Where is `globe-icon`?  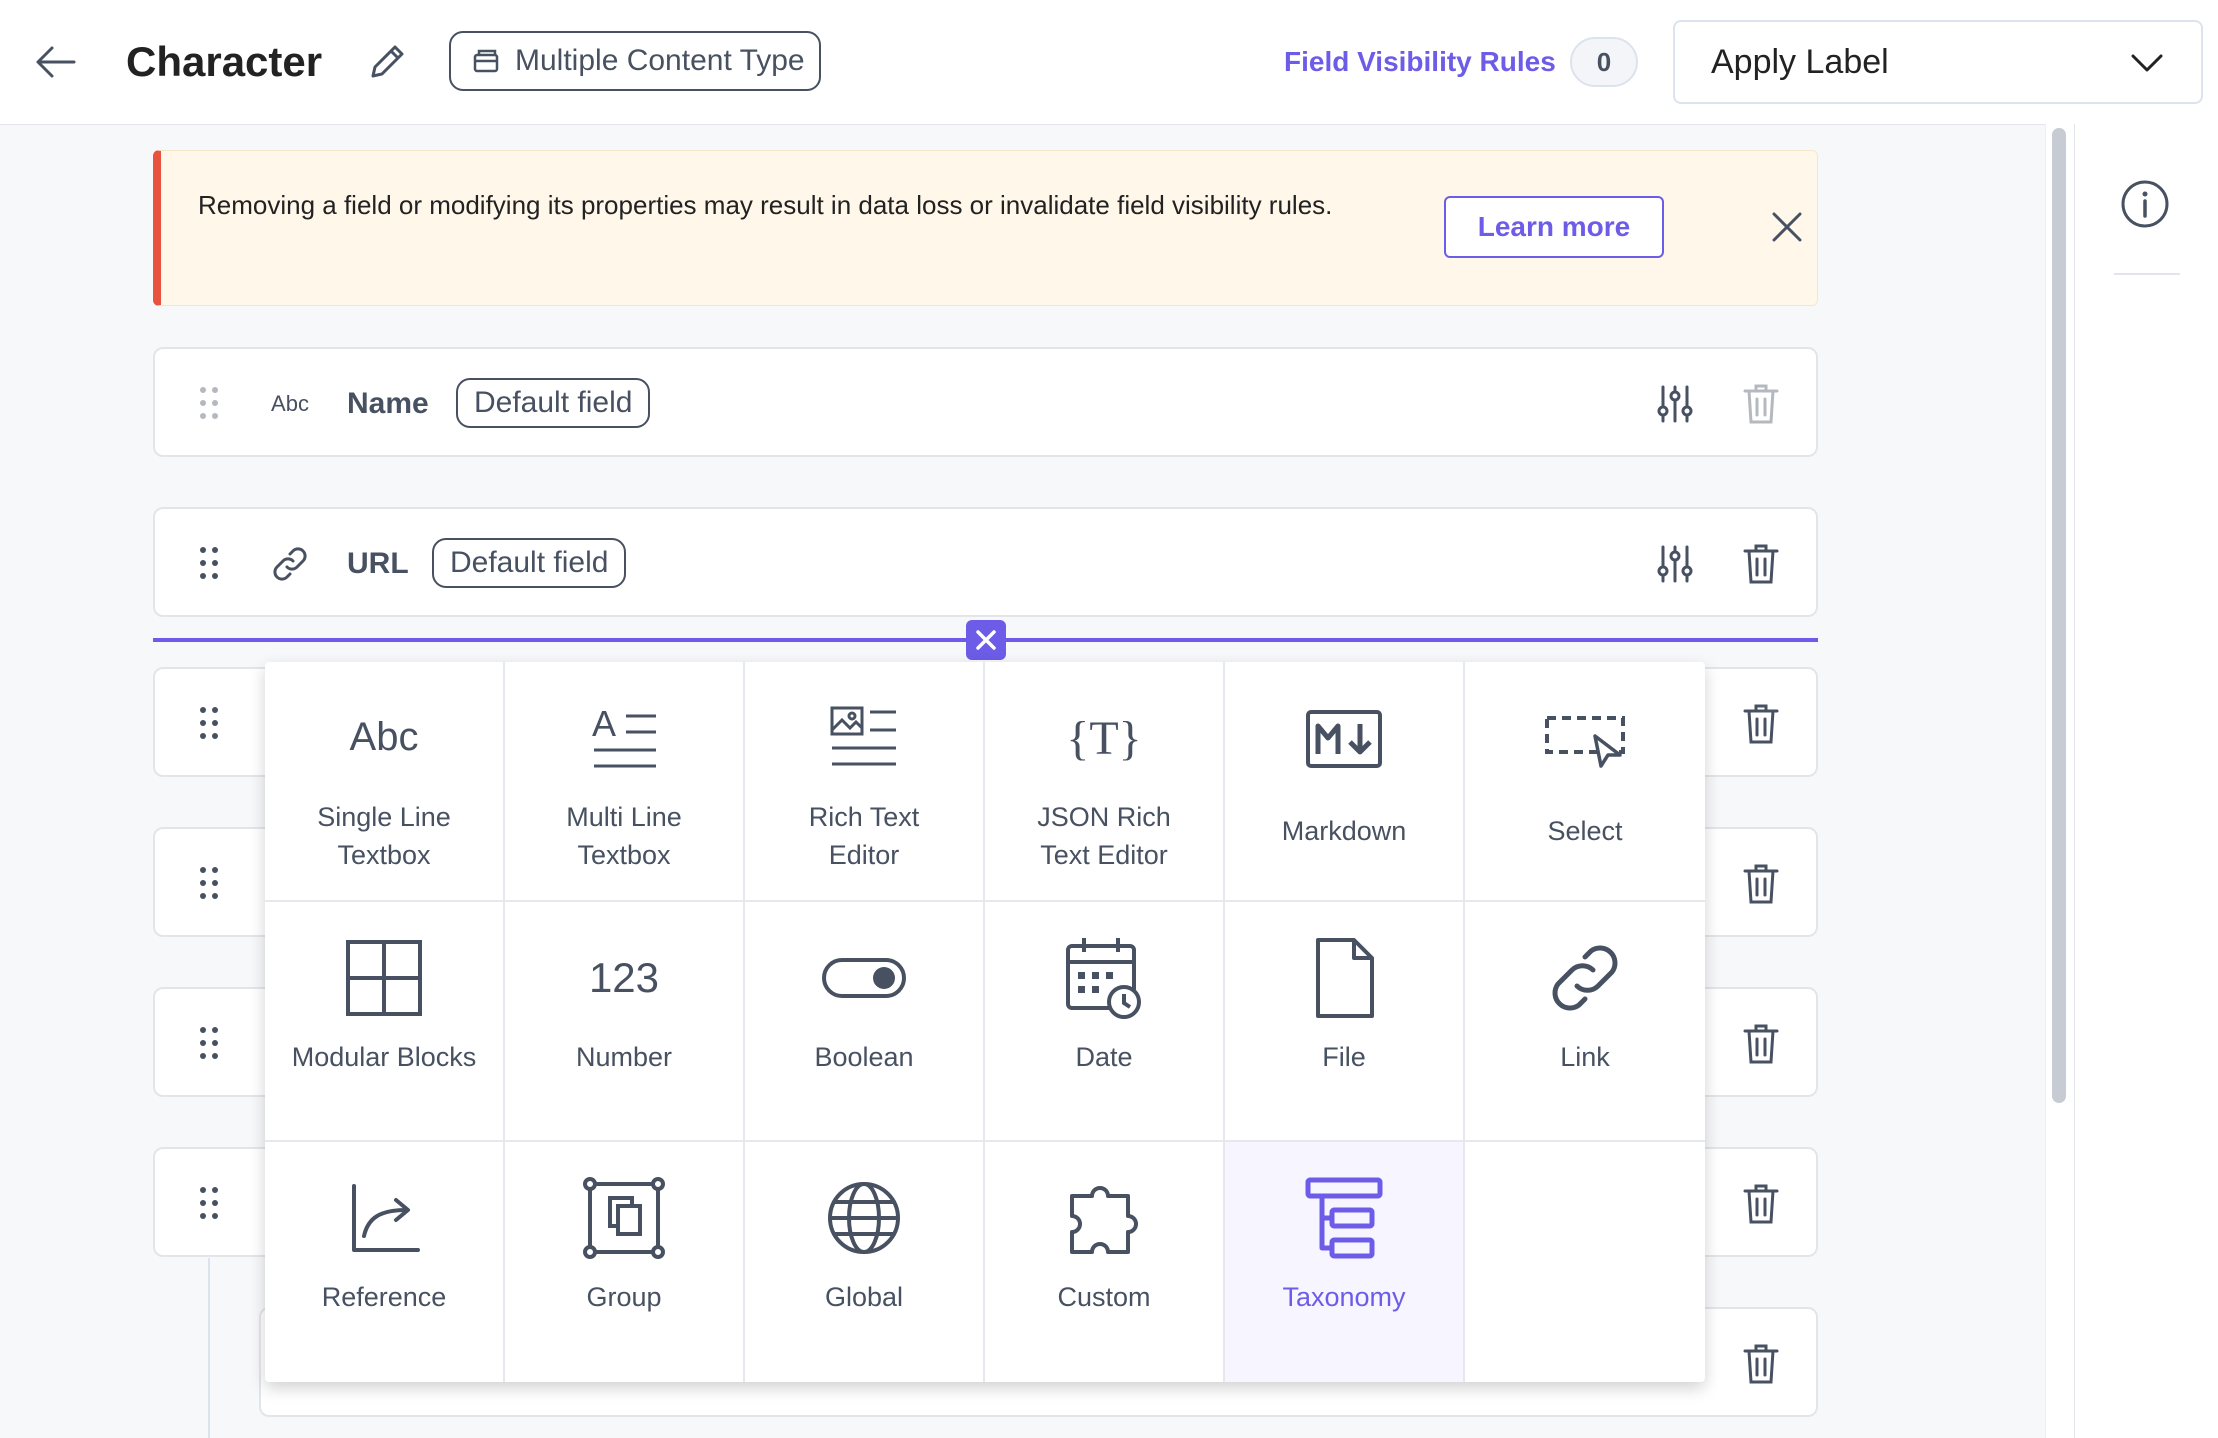
globe-icon is located at coordinates (864, 1218).